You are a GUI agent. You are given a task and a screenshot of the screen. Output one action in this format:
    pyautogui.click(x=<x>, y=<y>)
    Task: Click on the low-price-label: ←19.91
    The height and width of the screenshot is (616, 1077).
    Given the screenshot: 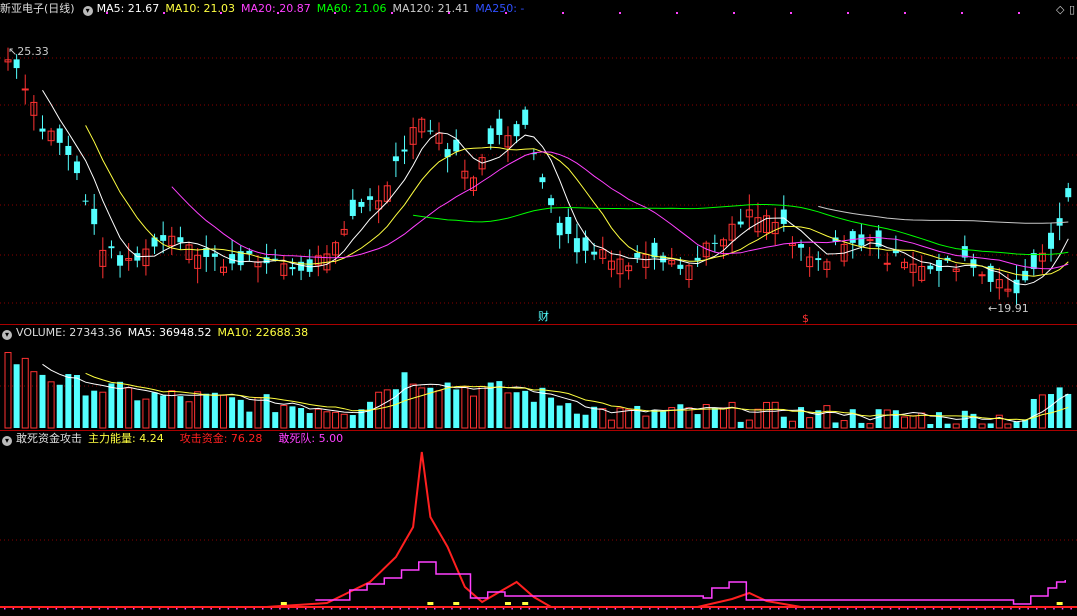 What is the action you would take?
    pyautogui.click(x=1008, y=308)
    